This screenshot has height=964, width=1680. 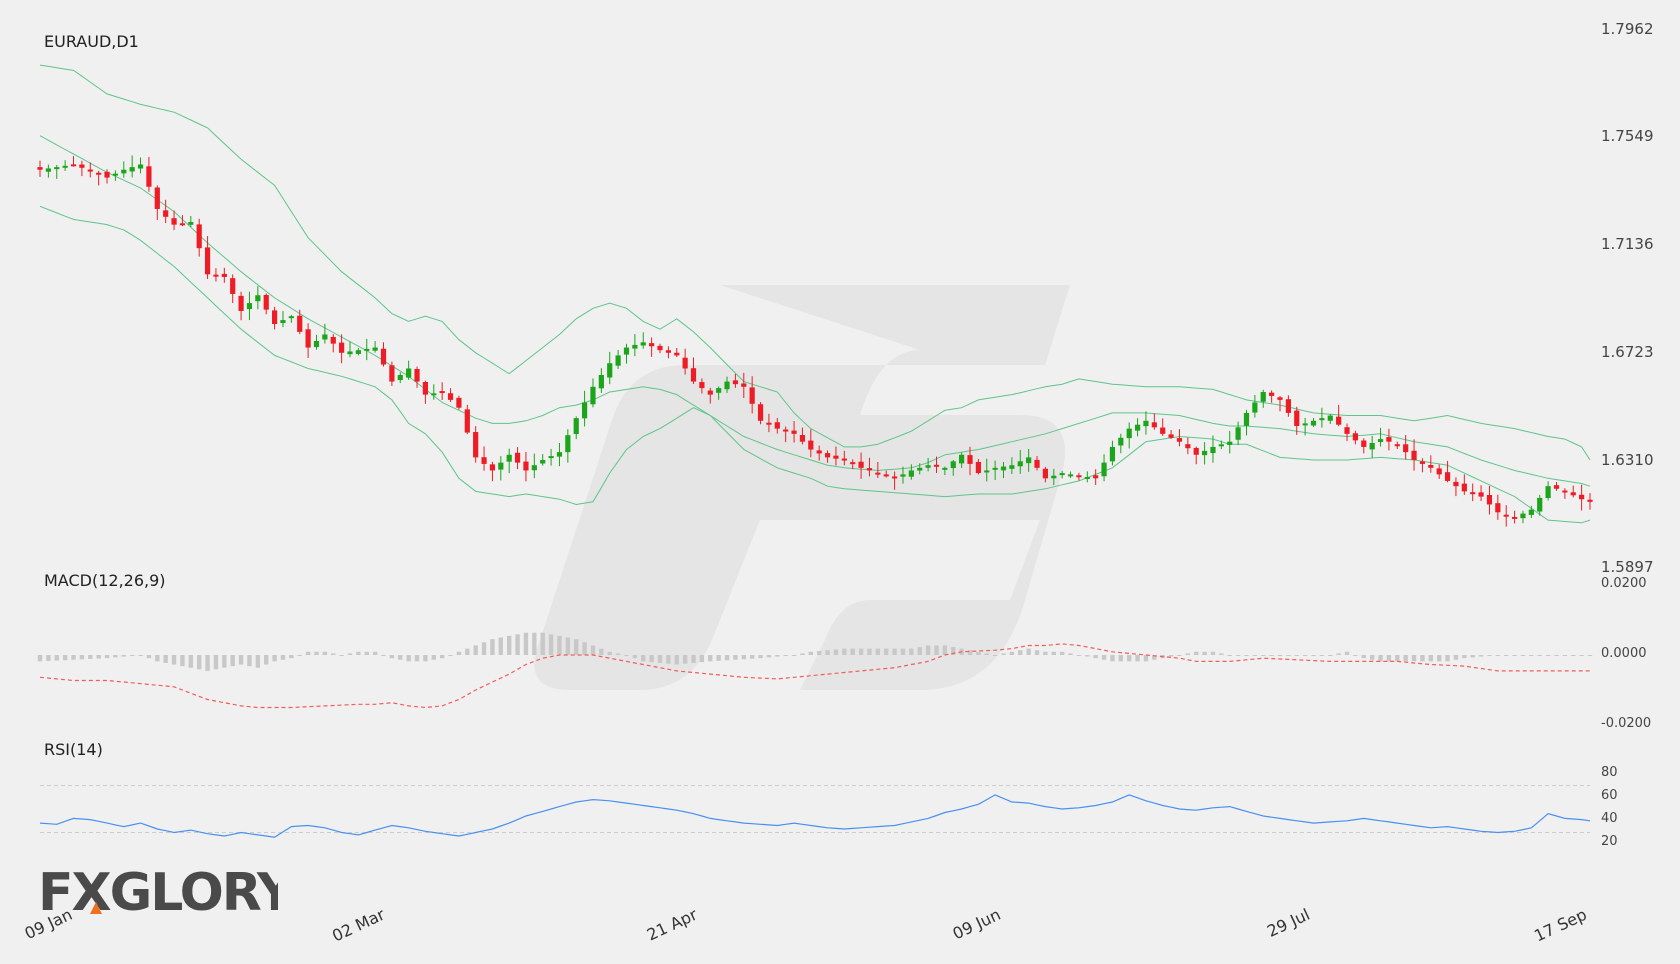 I want to click on price-tick: 1.7962, so click(x=1627, y=29).